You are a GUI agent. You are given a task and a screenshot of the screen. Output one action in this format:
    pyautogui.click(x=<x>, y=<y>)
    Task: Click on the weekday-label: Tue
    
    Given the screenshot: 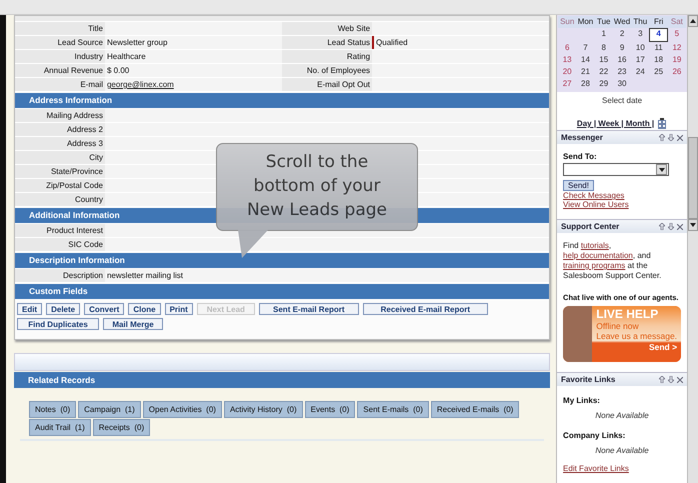 What is the action you would take?
    pyautogui.click(x=603, y=22)
    